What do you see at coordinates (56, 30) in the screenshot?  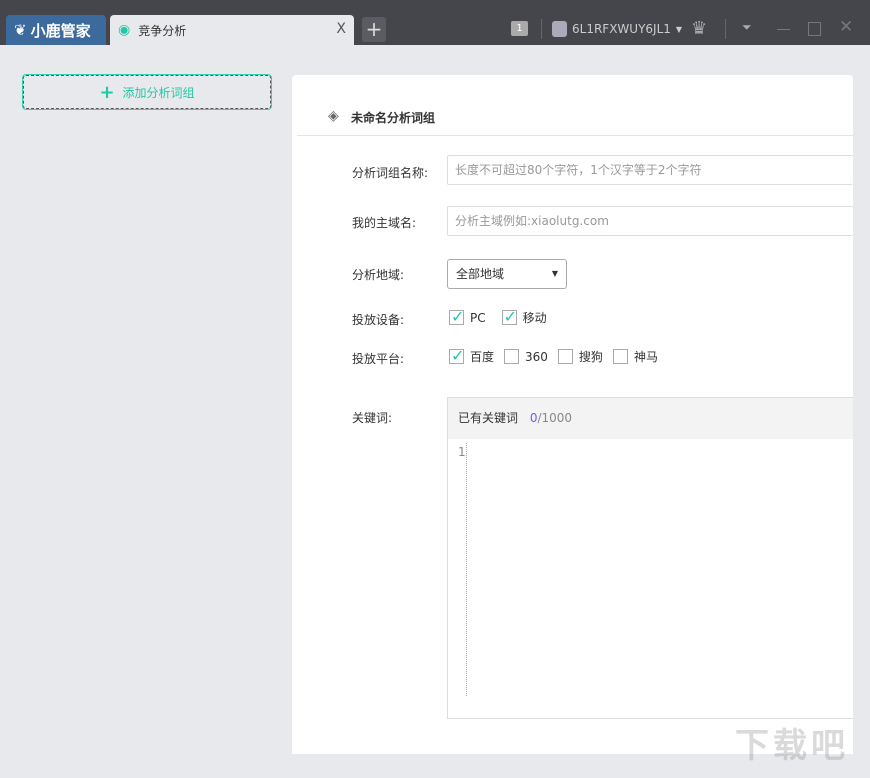 I see `app-logo: ❦ 小鹿管家` at bounding box center [56, 30].